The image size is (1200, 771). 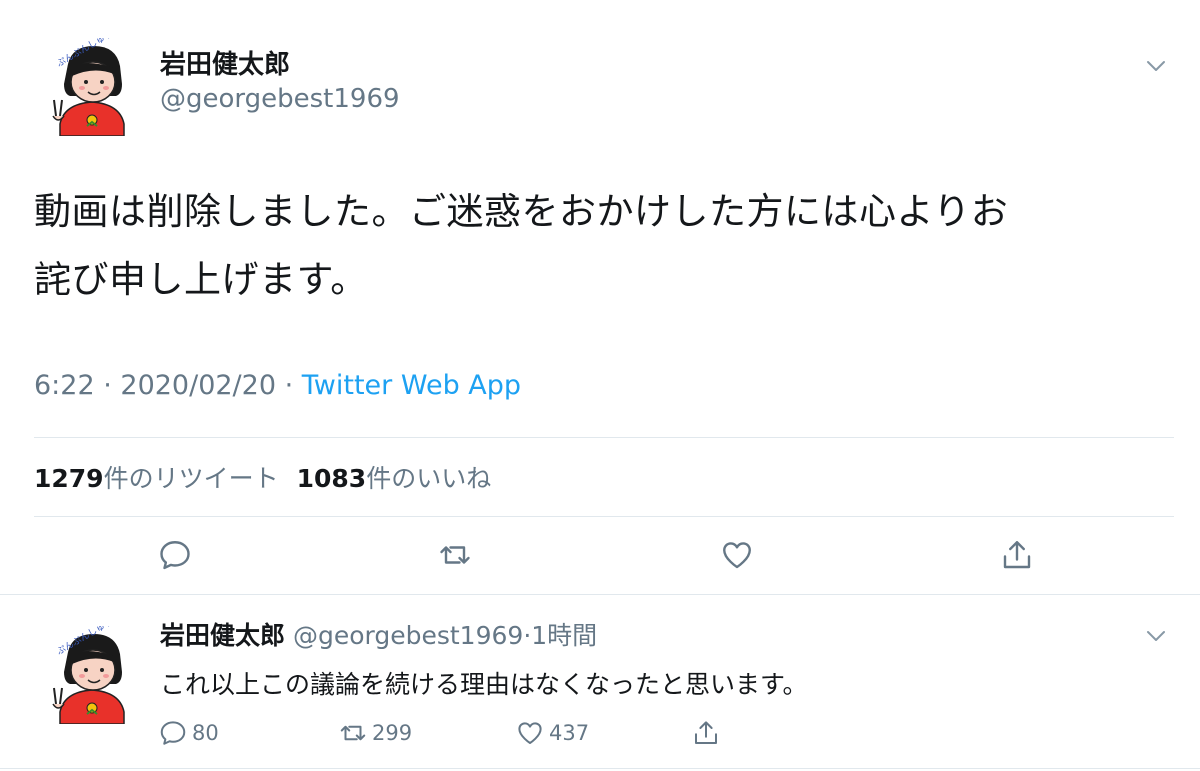 What do you see at coordinates (411, 385) in the screenshot?
I see `tweet-source-link: Twitter Web App` at bounding box center [411, 385].